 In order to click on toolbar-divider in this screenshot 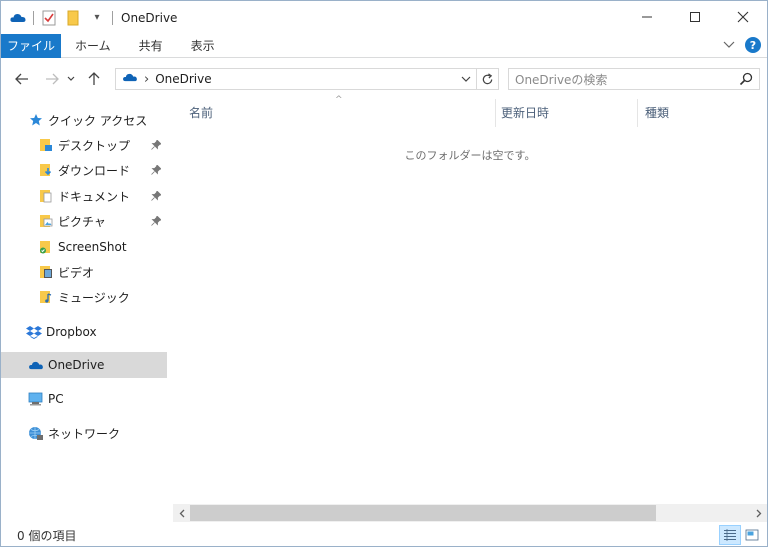, I will do `click(33, 17)`.